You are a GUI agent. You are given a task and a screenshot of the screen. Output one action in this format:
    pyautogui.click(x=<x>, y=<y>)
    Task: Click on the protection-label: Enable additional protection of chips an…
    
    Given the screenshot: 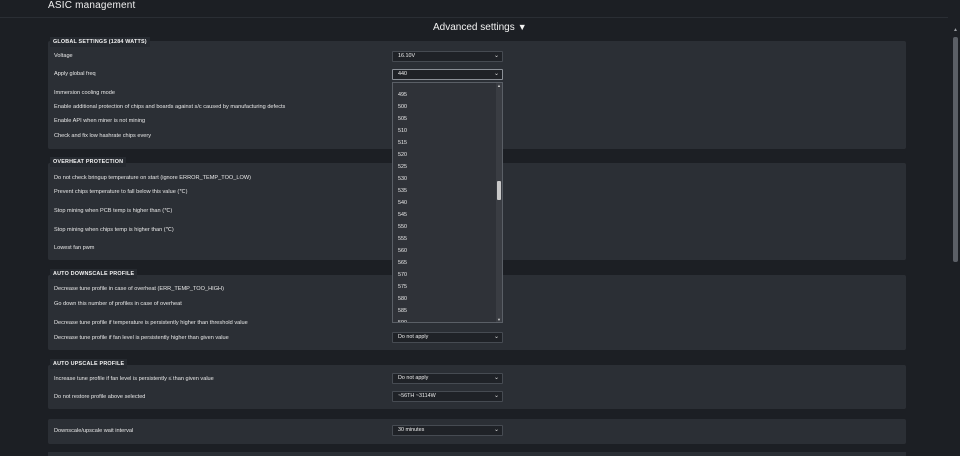 What is the action you would take?
    pyautogui.click(x=170, y=107)
    